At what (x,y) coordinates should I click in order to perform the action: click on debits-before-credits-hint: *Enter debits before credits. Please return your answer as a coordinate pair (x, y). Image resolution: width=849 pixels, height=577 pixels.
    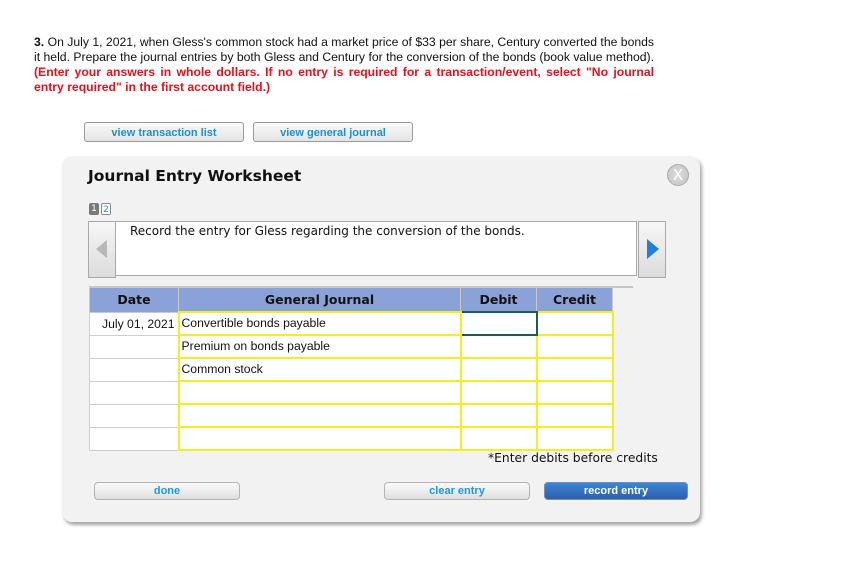
    Looking at the image, I should click on (573, 458).